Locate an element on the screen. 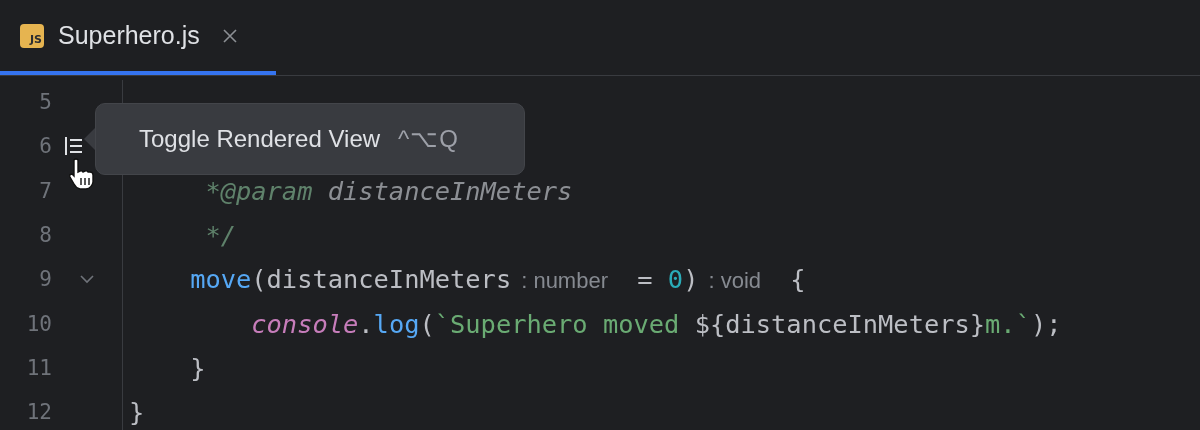 This screenshot has width=1200, height=430. line-number: 11 is located at coordinates (38, 367).